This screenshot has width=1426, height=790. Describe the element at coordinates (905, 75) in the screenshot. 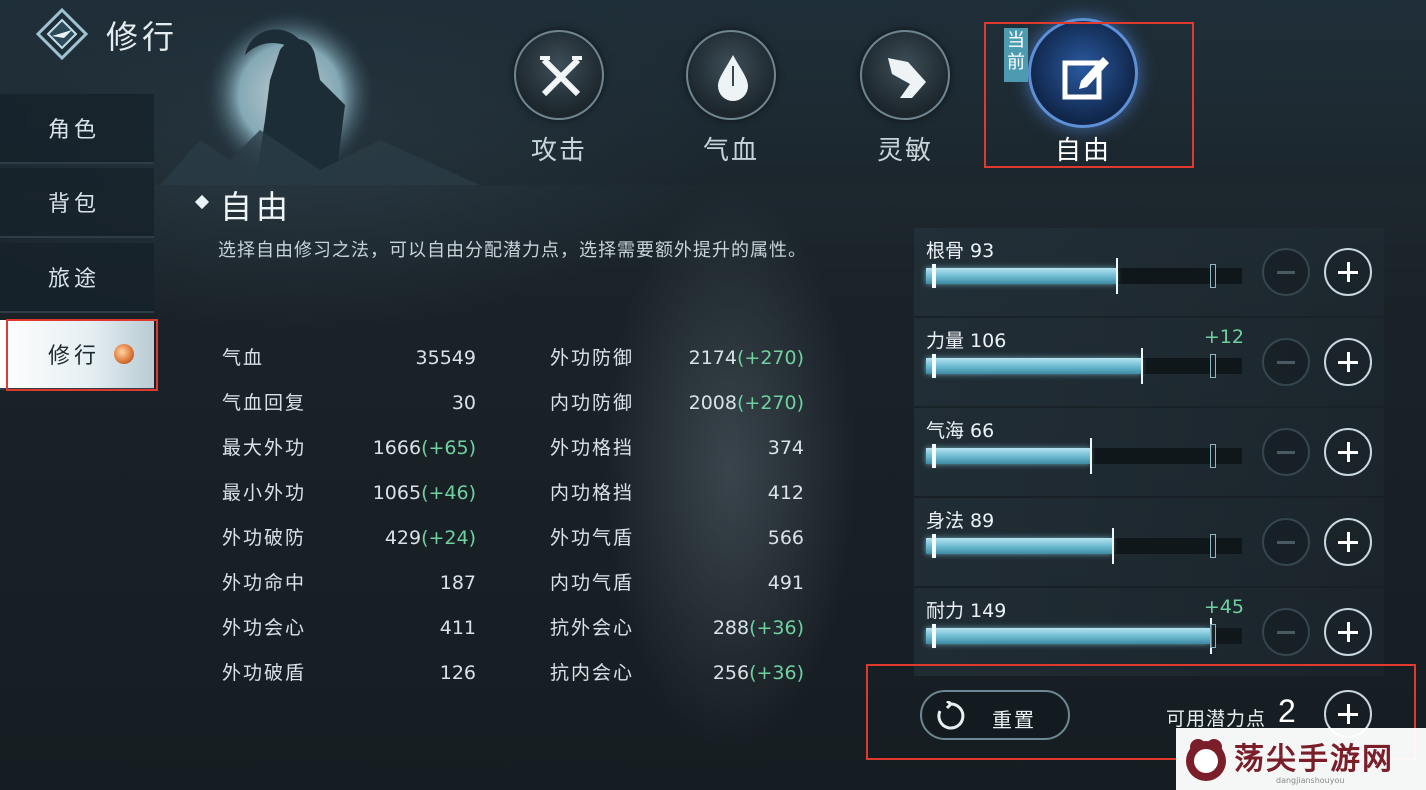

I see `wing-icon` at that location.